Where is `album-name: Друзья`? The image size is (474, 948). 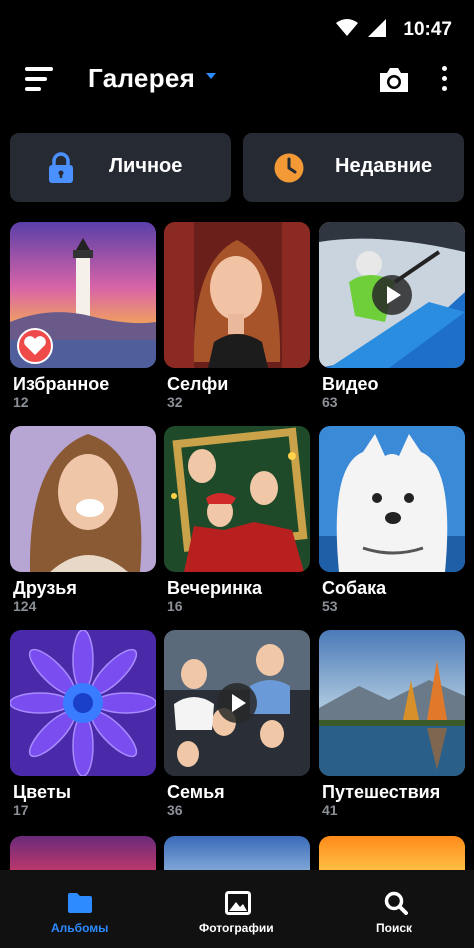 album-name: Друзья is located at coordinates (45, 588).